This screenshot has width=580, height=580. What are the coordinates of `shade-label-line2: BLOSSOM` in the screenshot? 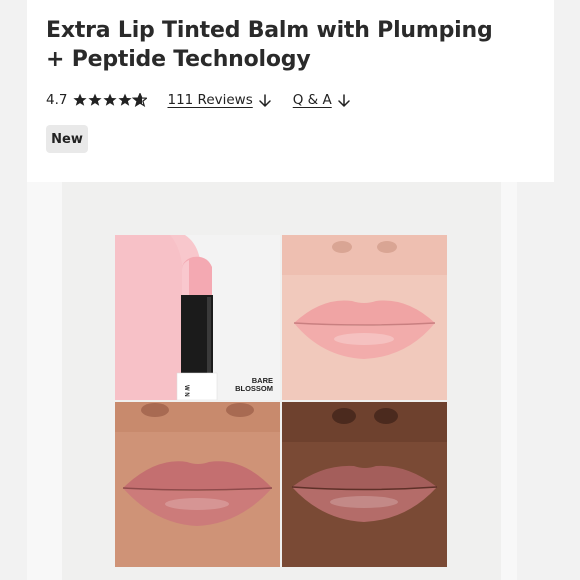 It's located at (254, 388).